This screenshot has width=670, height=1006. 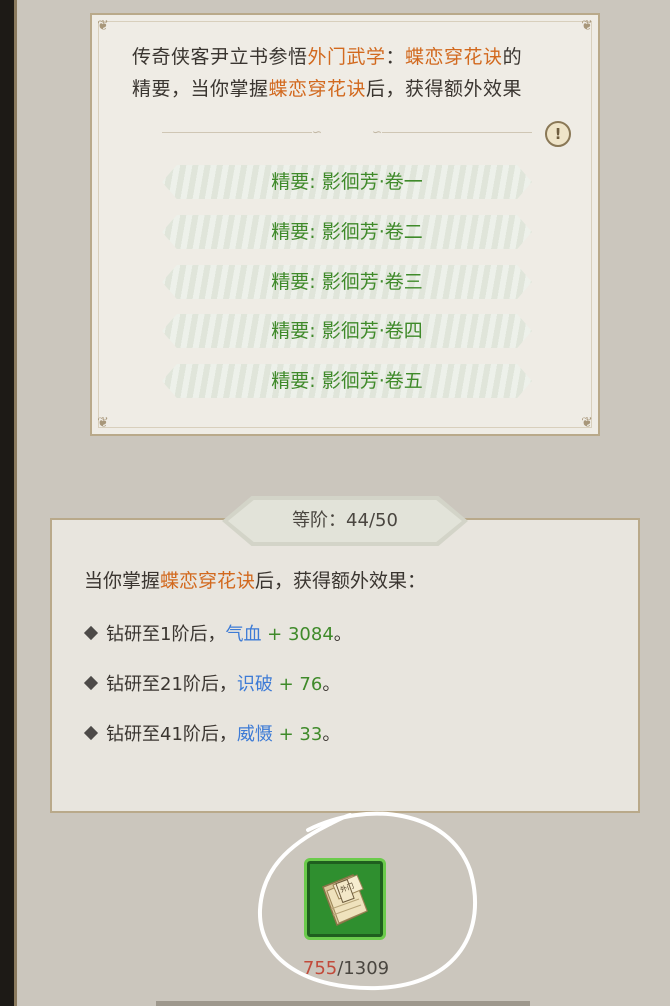 I want to click on desc-text: 传奇侠客尹立书参悟, so click(x=220, y=57).